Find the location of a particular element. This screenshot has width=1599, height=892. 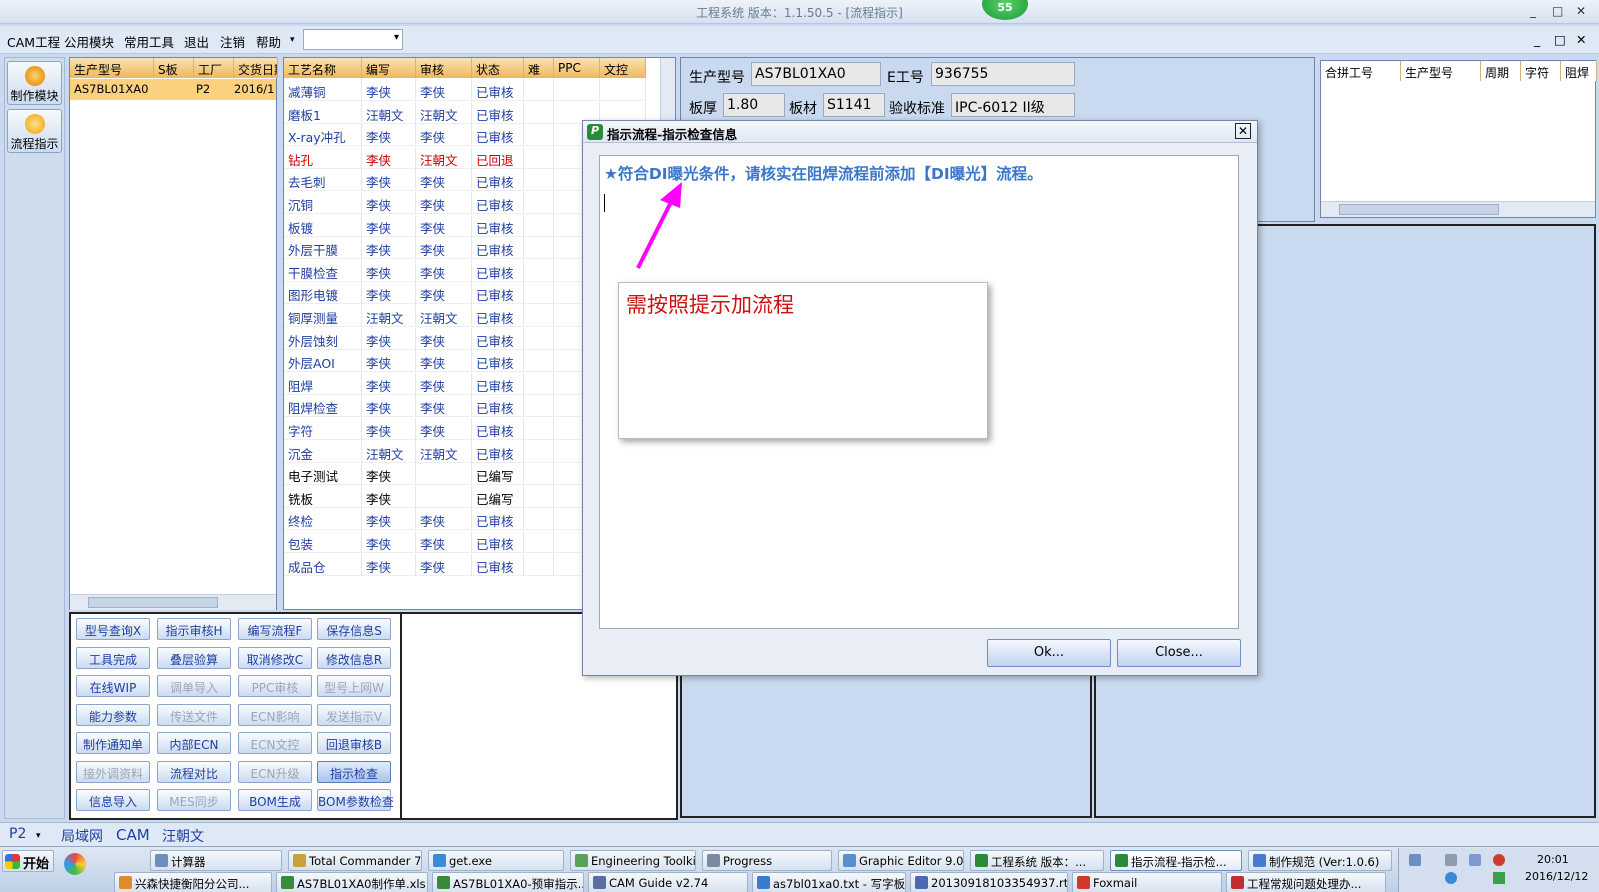

standard-field: IPC-6012 II级 is located at coordinates (1013, 105).